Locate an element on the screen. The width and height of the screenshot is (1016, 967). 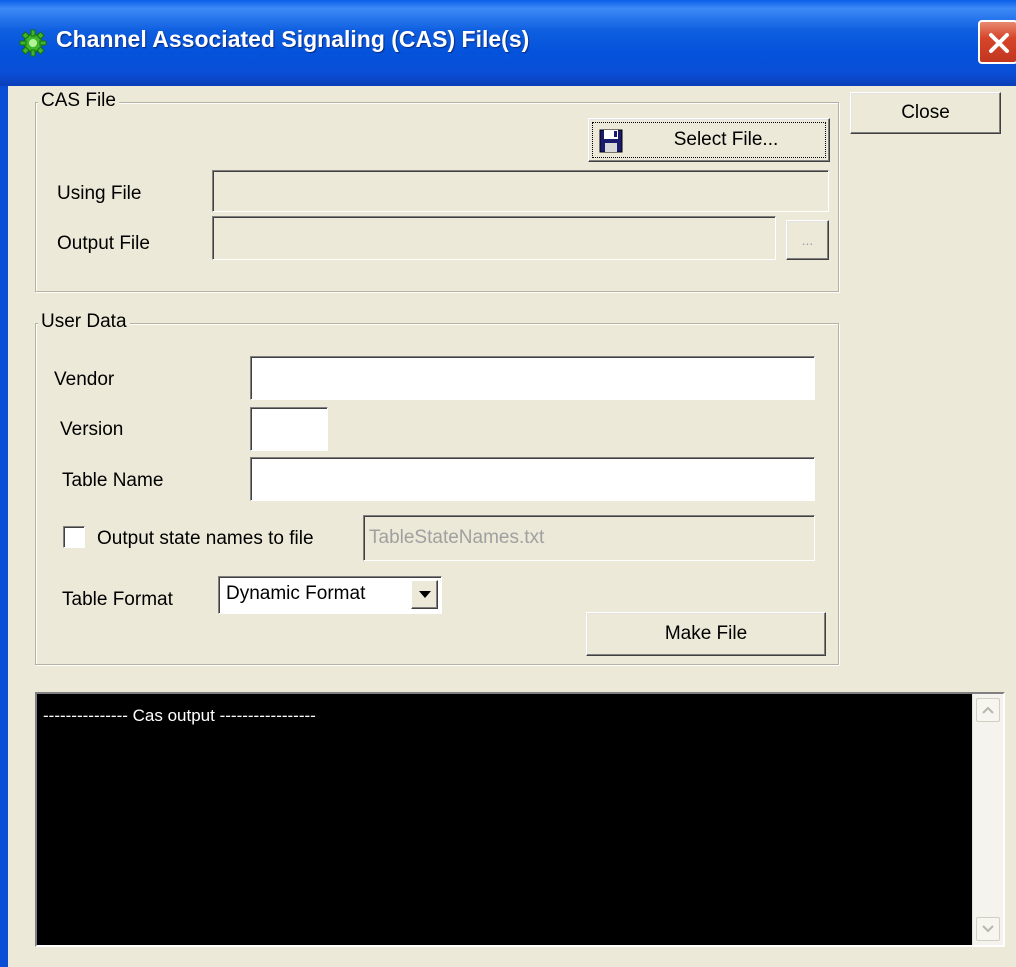
floppy-disk-icon is located at coordinates (611, 141).